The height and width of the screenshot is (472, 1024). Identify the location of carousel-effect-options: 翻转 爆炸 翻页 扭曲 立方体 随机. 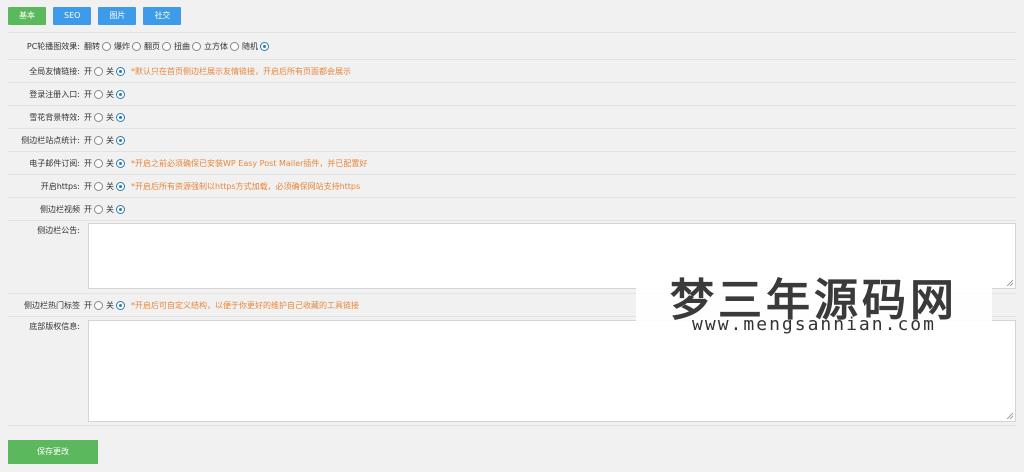
(178, 46).